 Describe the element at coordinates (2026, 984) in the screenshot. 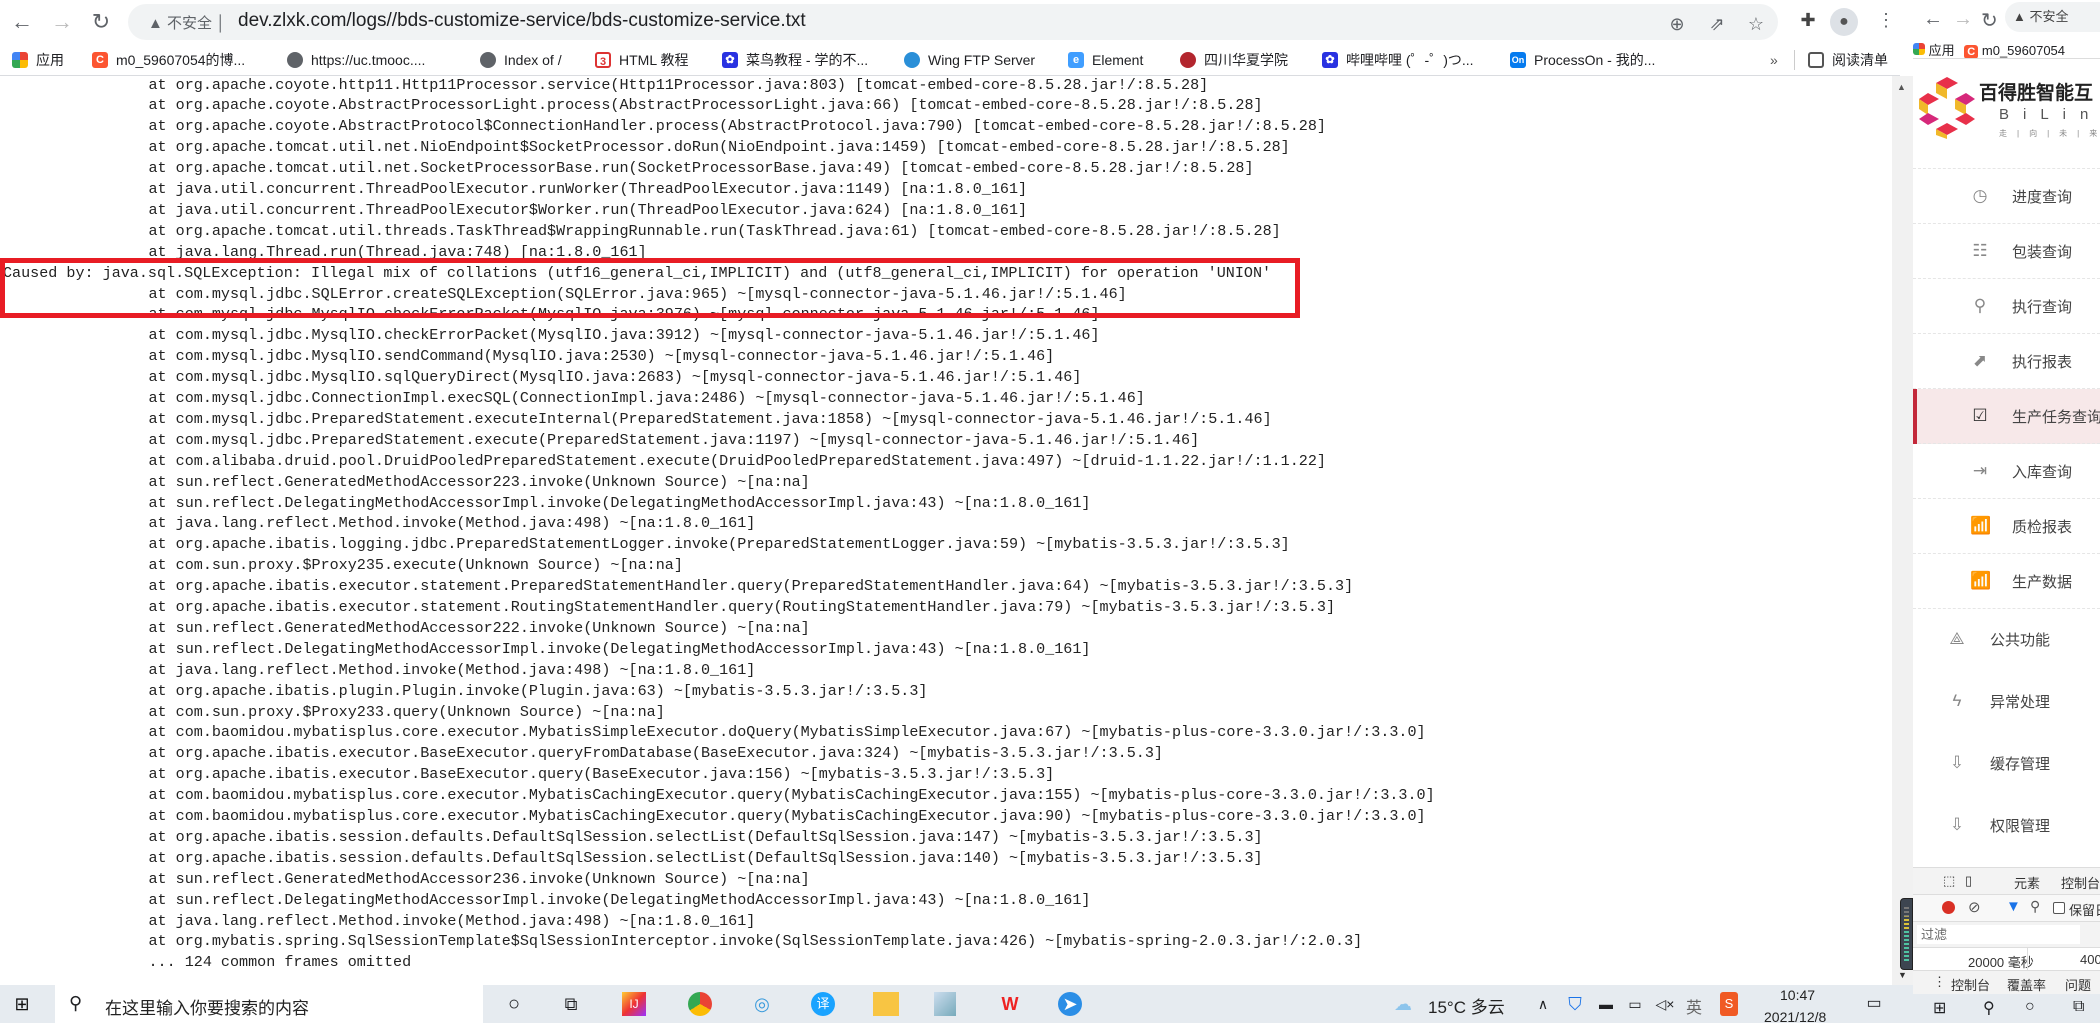

I see `drawer-tab-coverage: 覆盖率` at that location.